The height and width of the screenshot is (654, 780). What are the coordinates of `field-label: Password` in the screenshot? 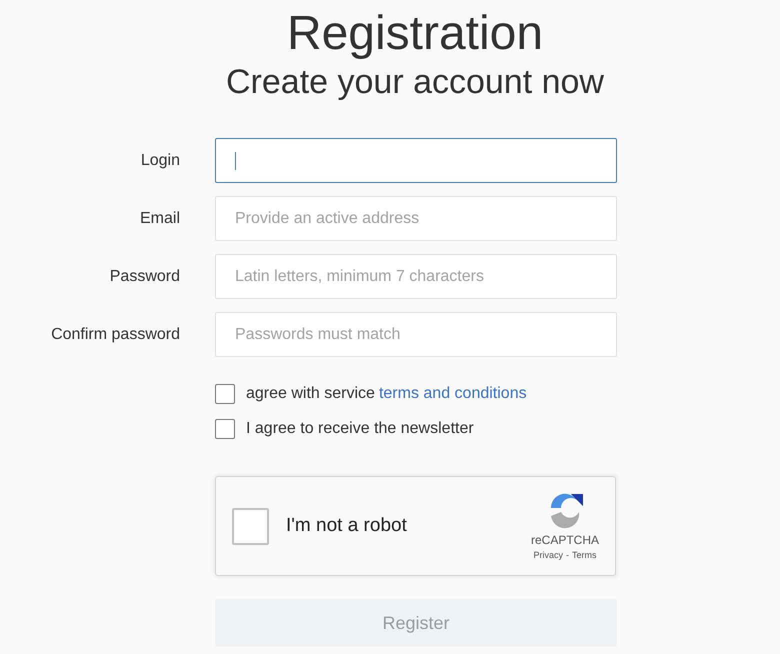 It's located at (145, 276).